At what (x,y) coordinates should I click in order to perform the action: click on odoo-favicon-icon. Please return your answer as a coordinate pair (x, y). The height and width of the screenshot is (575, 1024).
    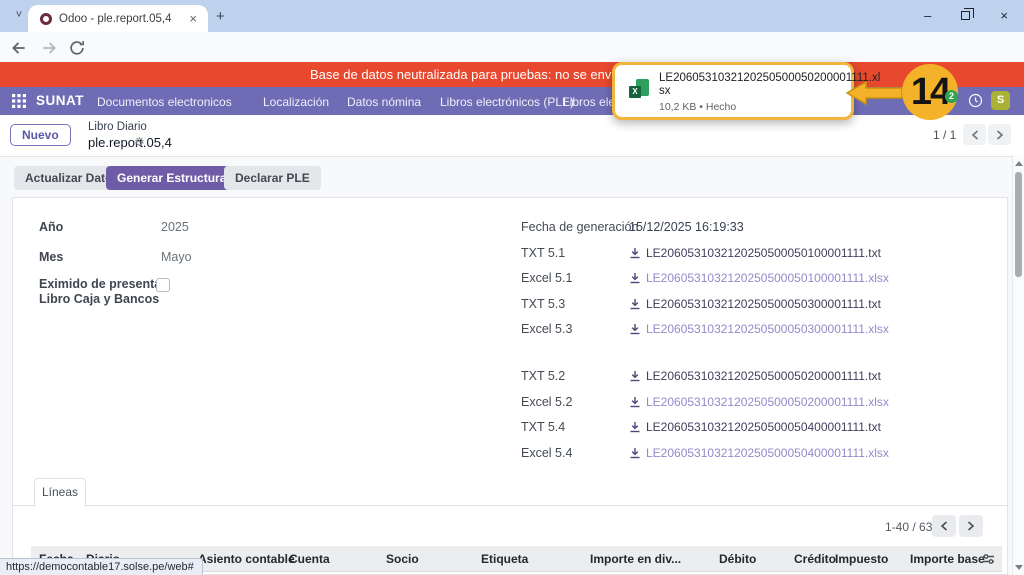
    Looking at the image, I should click on (46, 18).